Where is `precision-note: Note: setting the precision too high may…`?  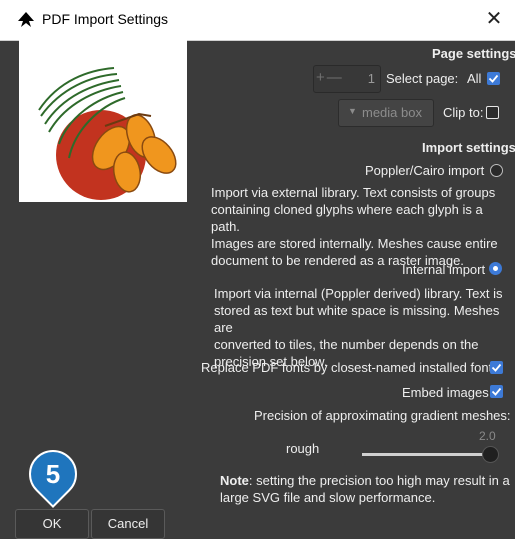 precision-note: Note: setting the precision too high may… is located at coordinates (365, 489).